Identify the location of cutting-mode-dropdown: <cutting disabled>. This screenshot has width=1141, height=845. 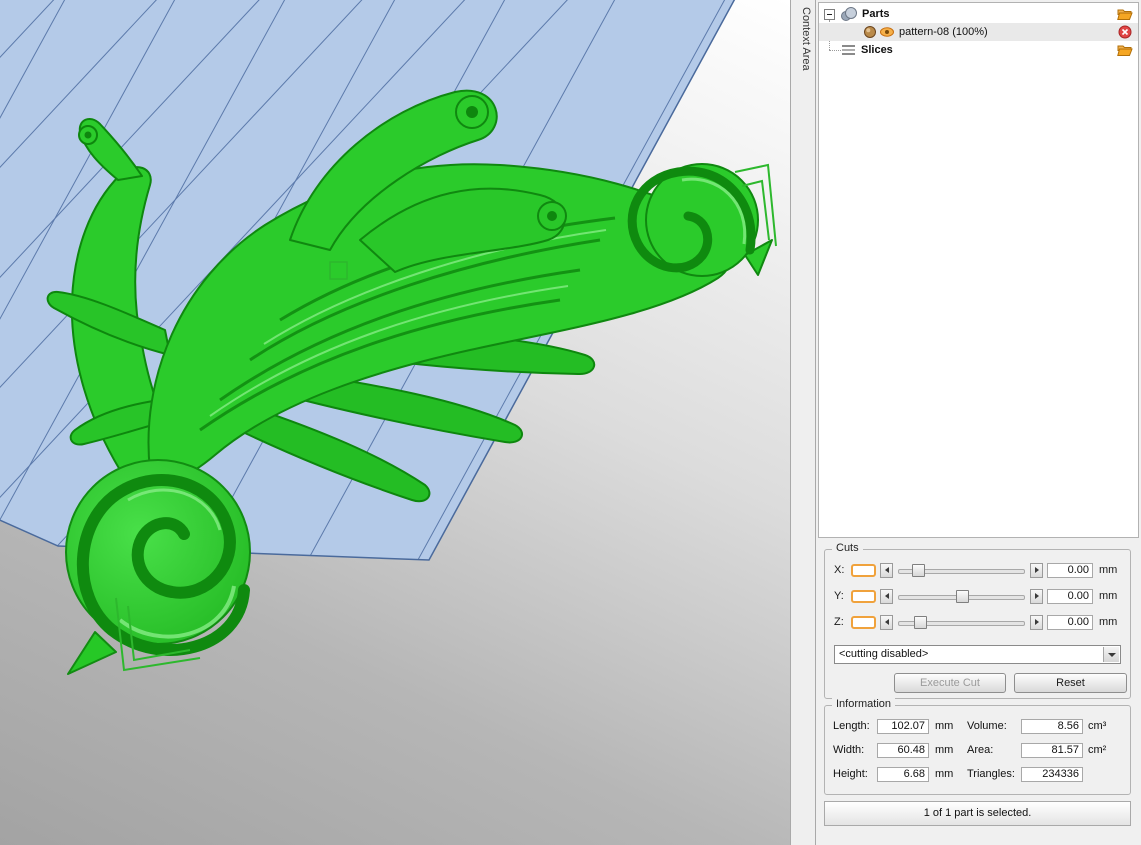
(977, 654).